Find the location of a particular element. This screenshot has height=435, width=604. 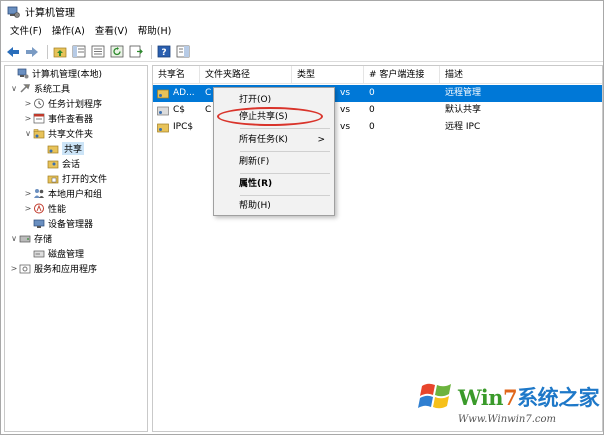

column-description: 描述 is located at coordinates (521, 75).